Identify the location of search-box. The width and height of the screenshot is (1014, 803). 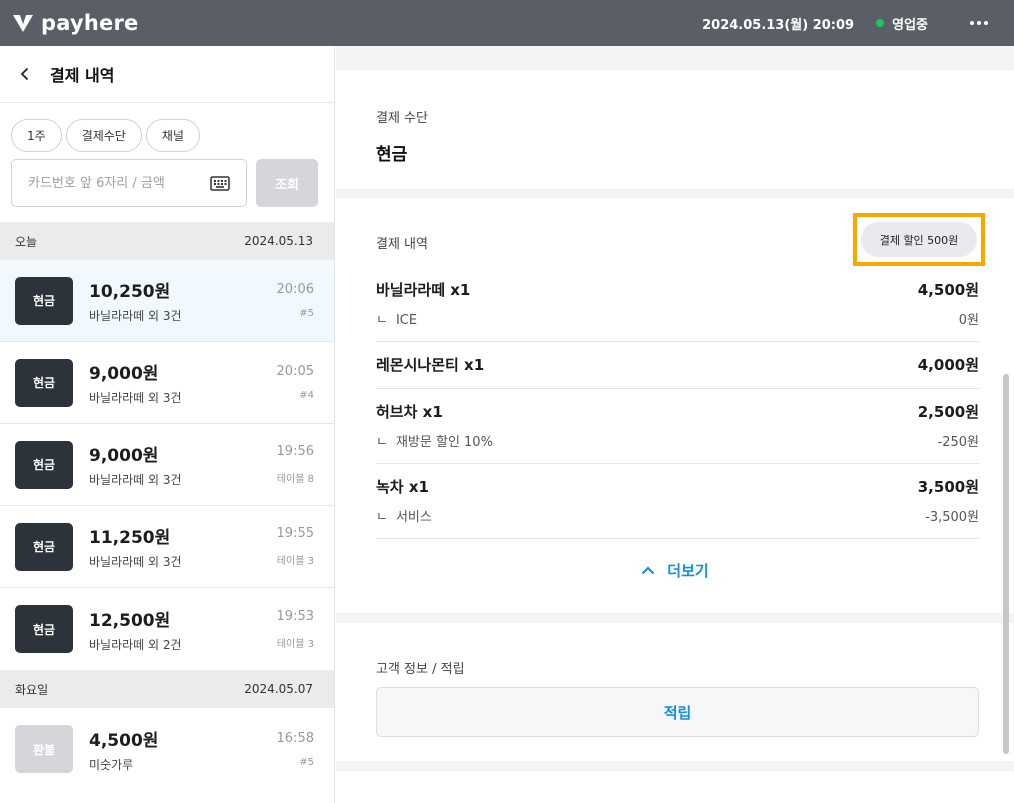
(129, 183).